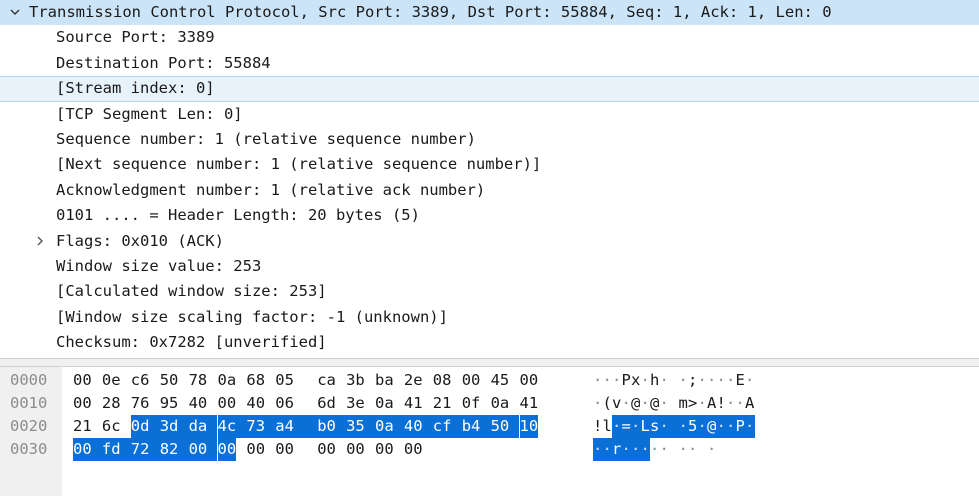  I want to click on hex-byte: 0d, so click(145, 426).